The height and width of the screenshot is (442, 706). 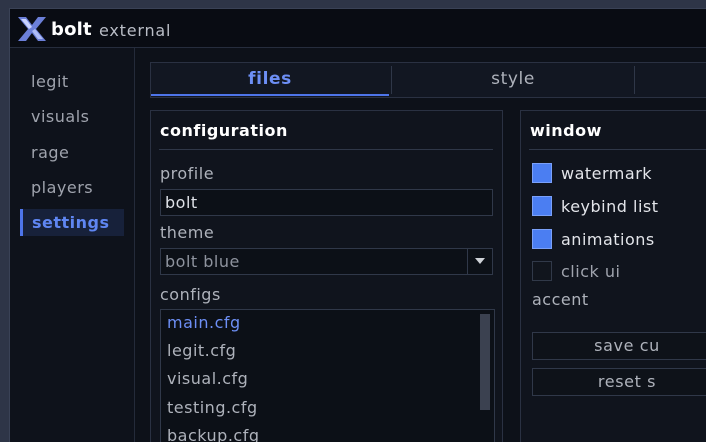 I want to click on panel-title: configuration, so click(x=224, y=130).